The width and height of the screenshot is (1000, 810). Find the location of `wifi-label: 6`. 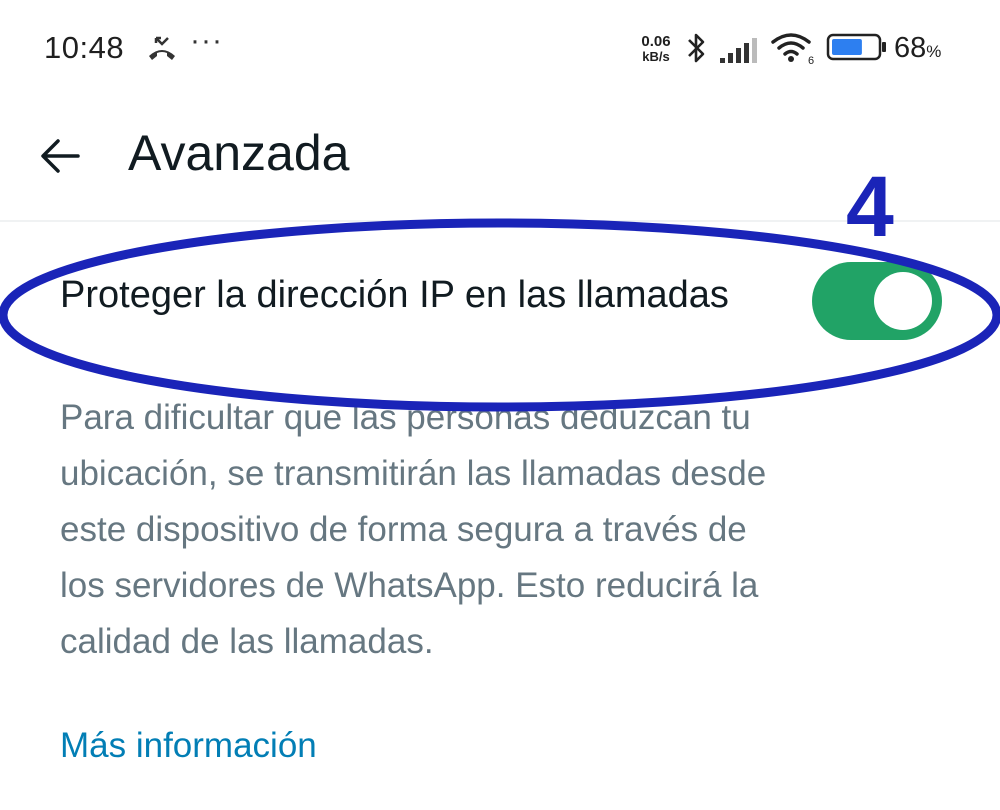

wifi-label: 6 is located at coordinates (811, 60).